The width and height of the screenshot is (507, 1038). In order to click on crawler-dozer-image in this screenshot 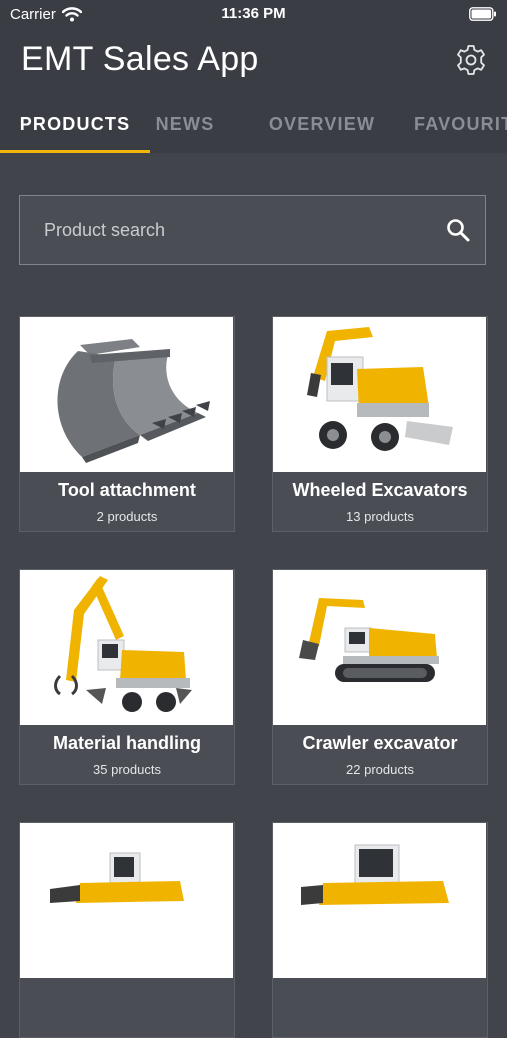, I will do `click(379, 900)`.